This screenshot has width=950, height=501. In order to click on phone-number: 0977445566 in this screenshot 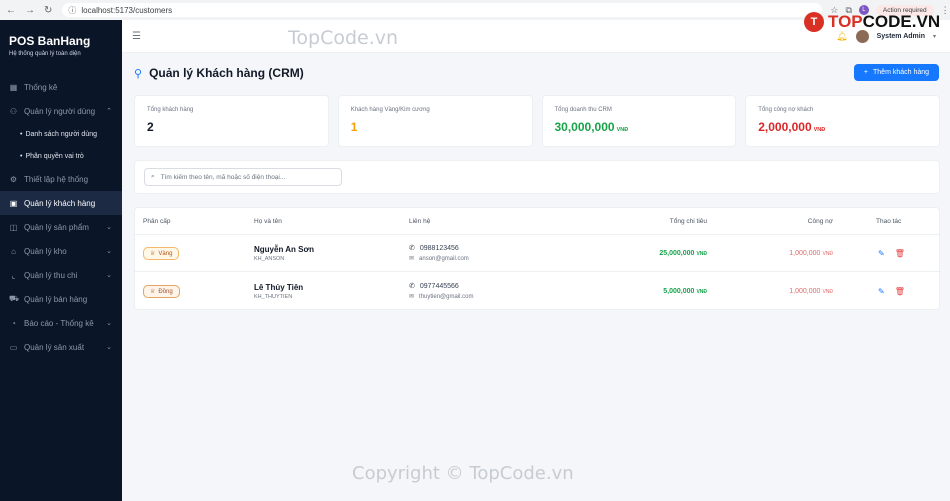, I will do `click(439, 286)`.